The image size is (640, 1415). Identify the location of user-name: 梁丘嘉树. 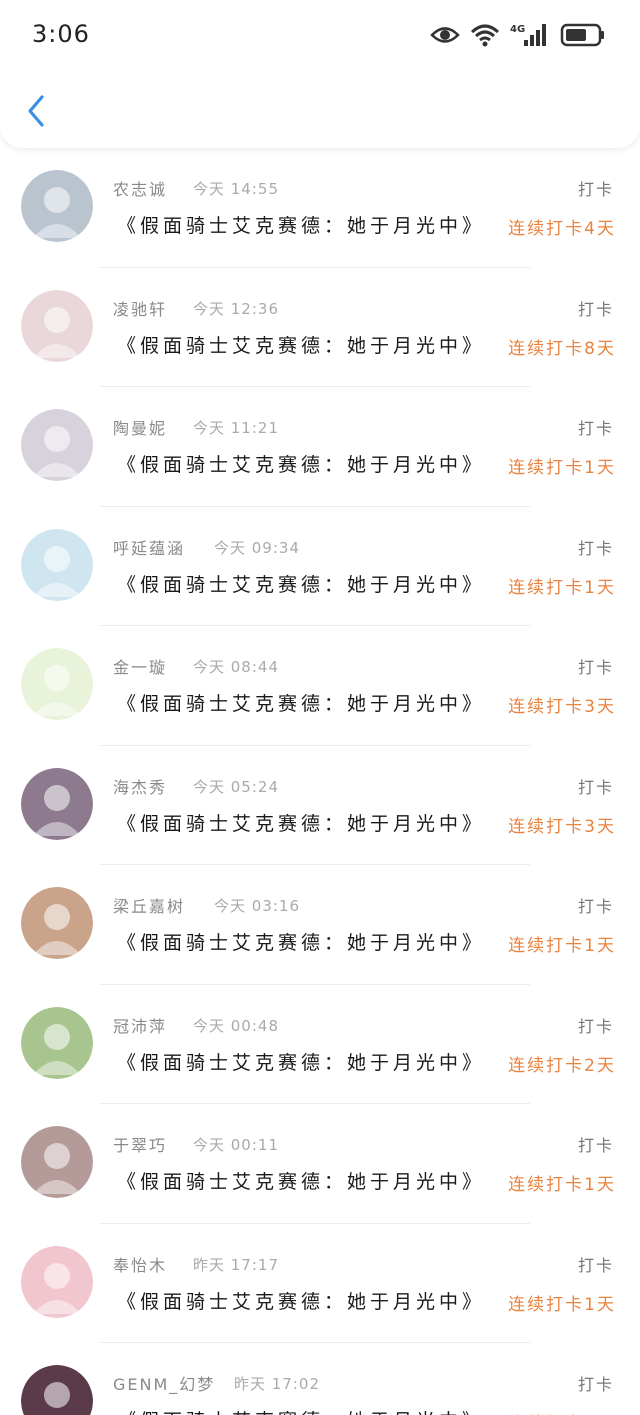
(149, 905).